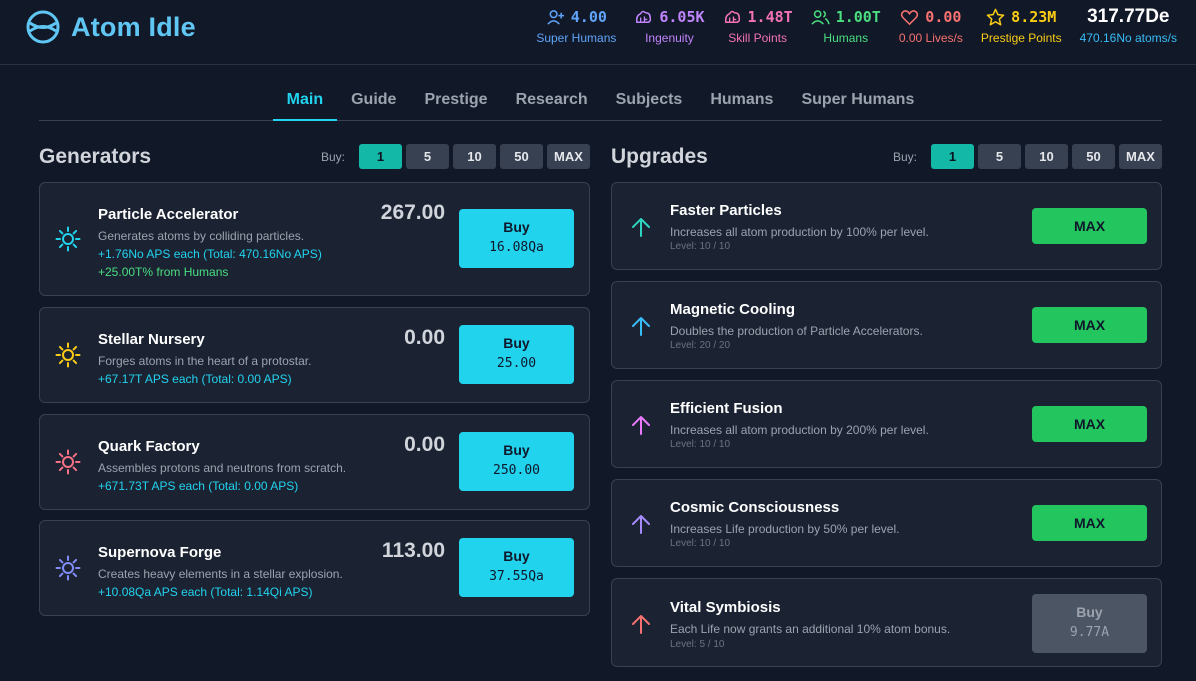  What do you see at coordinates (95, 156) in the screenshot?
I see `generators-title: Generators` at bounding box center [95, 156].